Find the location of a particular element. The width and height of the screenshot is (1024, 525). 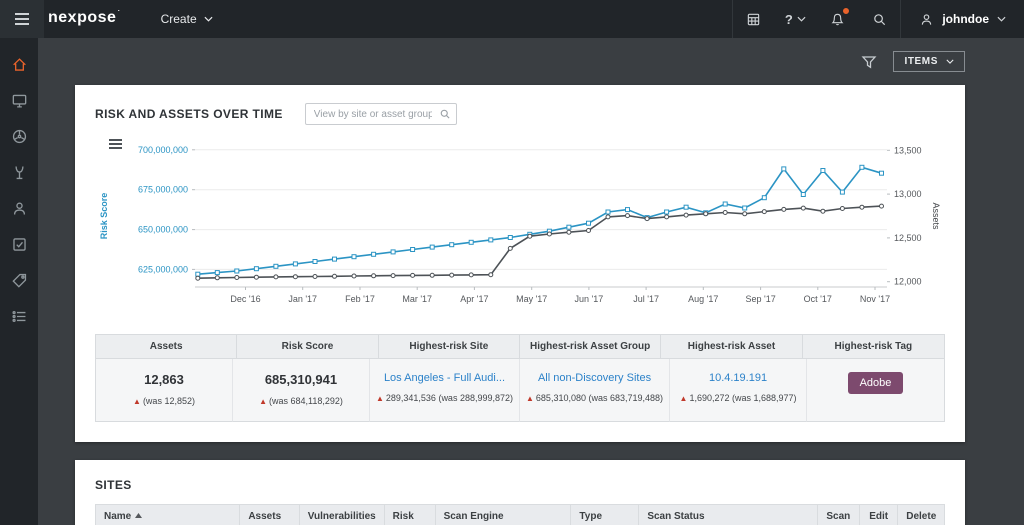

create-label: Create is located at coordinates (178, 19).